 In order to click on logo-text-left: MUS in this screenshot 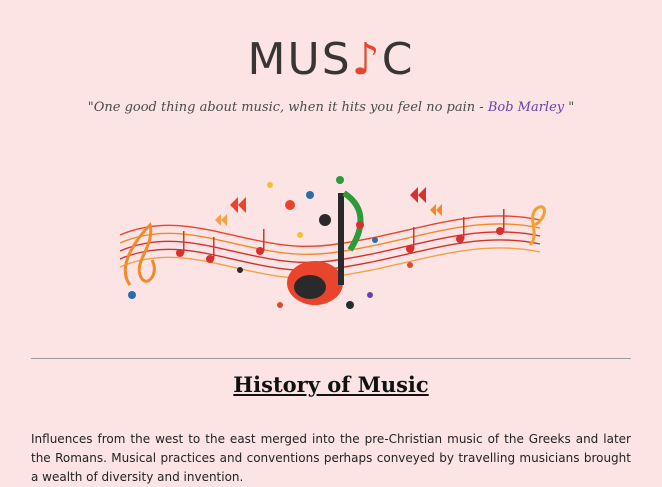, I will do `click(299, 59)`.